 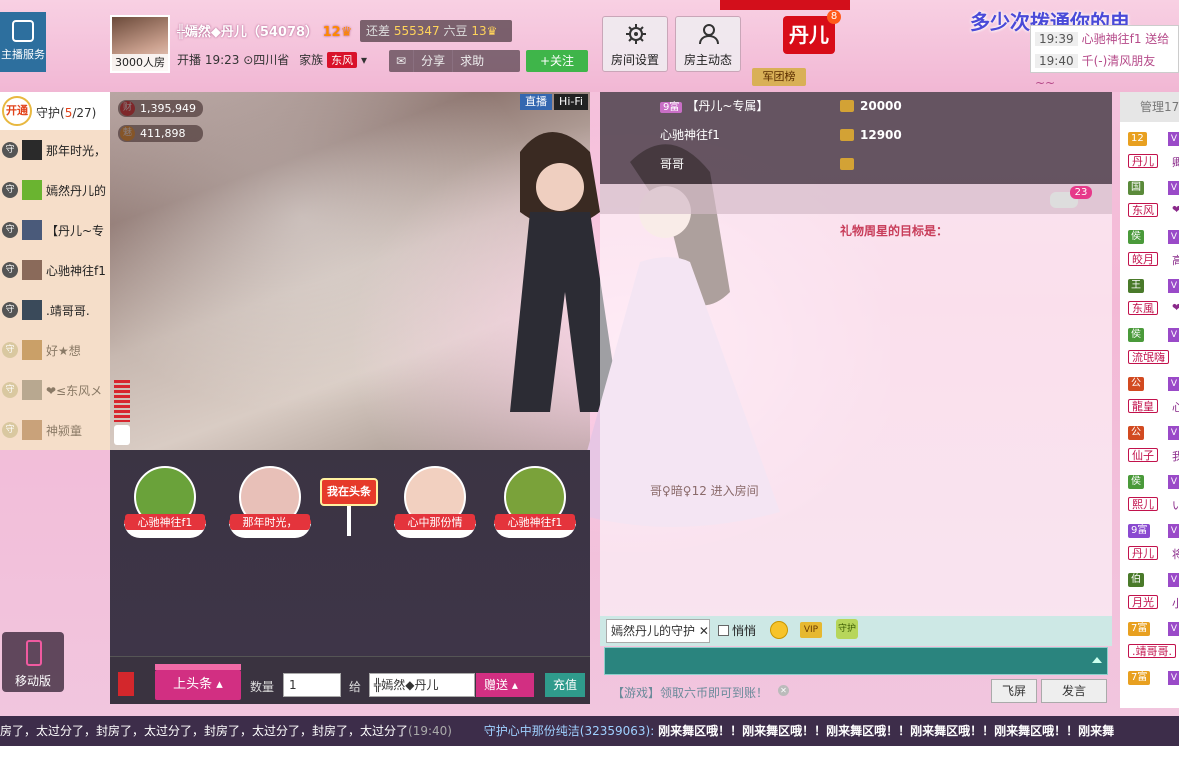 What do you see at coordinates (84, 113) in the screenshot?
I see `guard-count-total: 27` at bounding box center [84, 113].